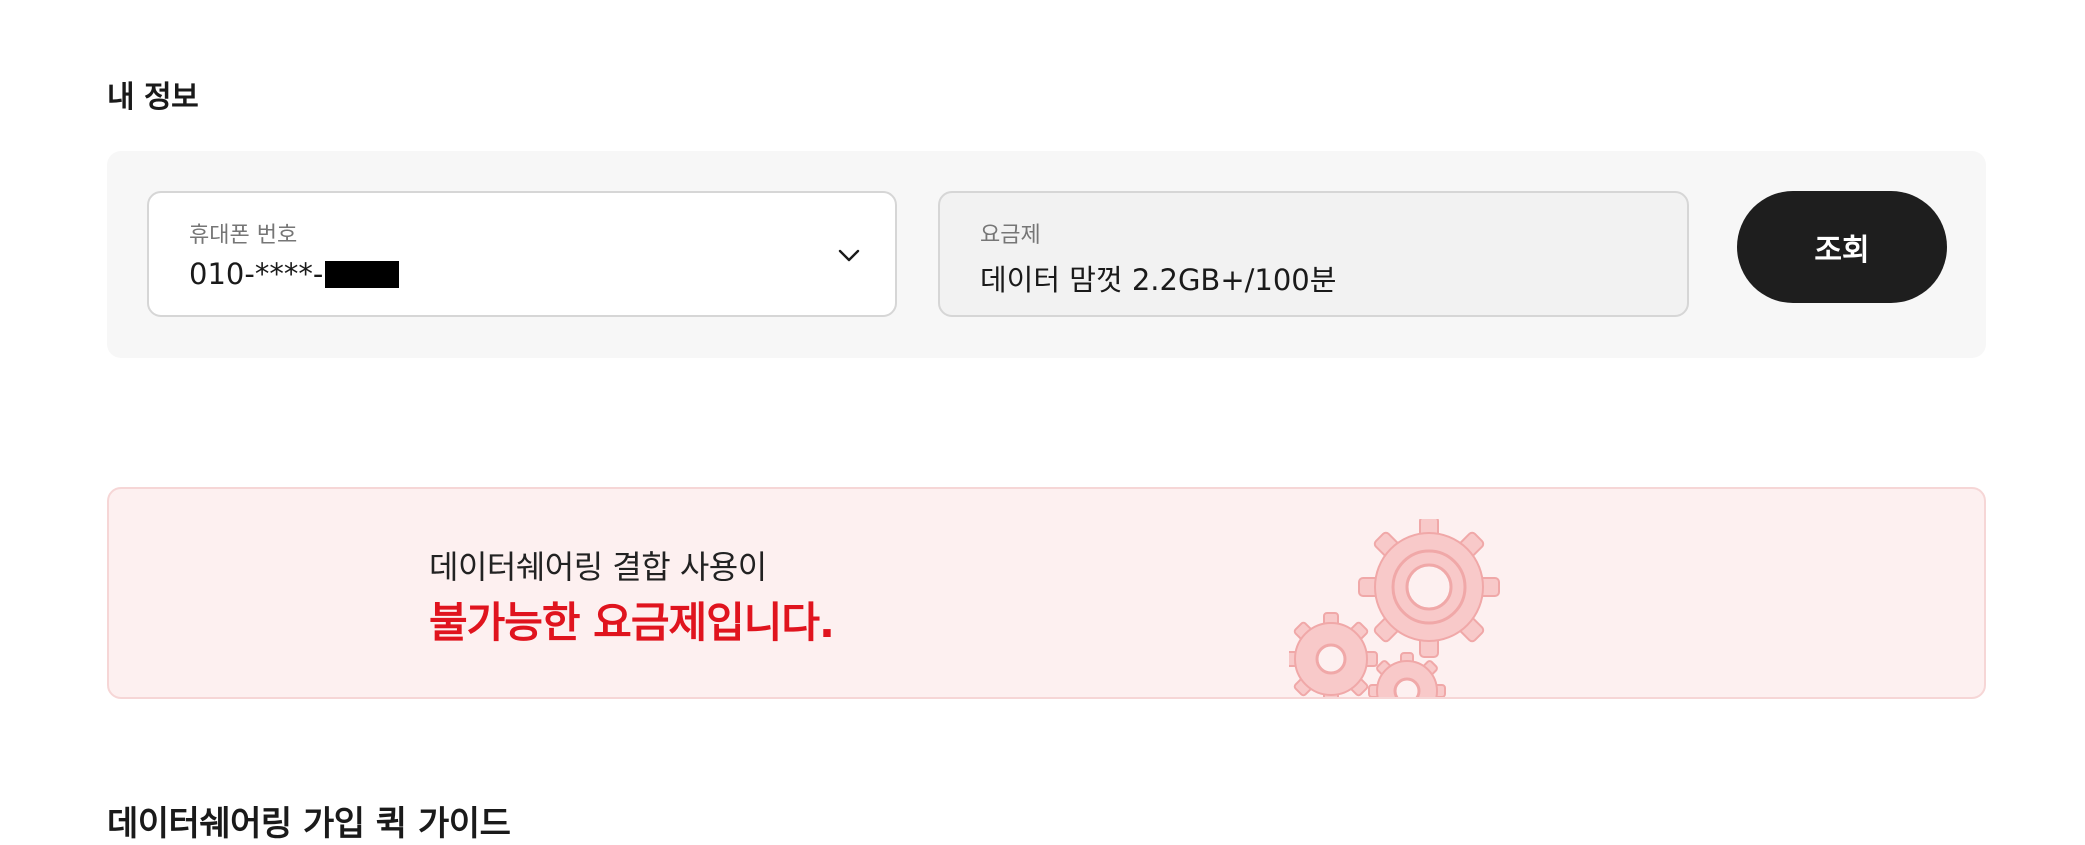  I want to click on plan-label: 요금제, so click(1010, 235).